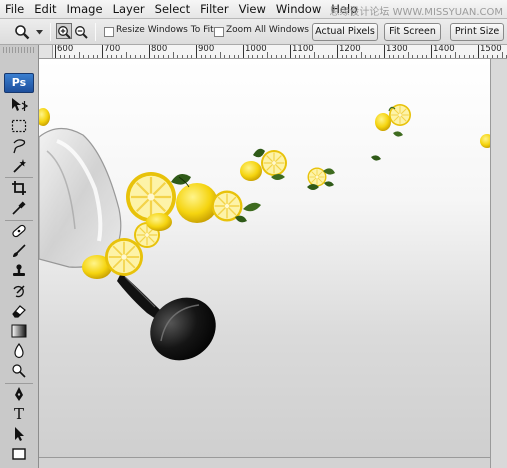 Image resolution: width=507 pixels, height=468 pixels. Describe the element at coordinates (19, 166) in the screenshot. I see `magic-wand-tool` at that location.